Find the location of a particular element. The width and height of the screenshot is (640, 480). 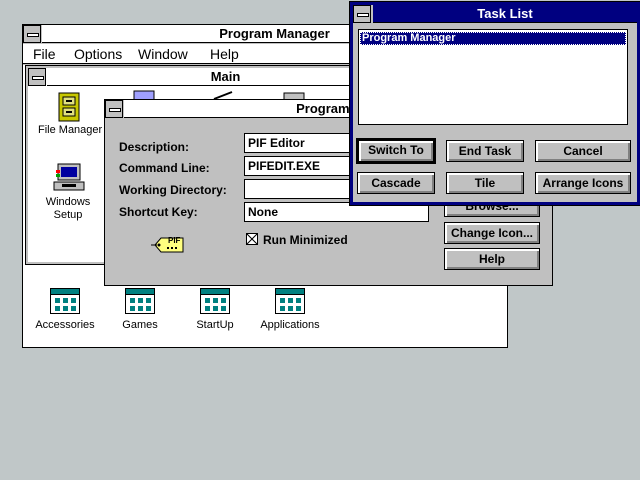

run-minimized-checkbox is located at coordinates (252, 239).